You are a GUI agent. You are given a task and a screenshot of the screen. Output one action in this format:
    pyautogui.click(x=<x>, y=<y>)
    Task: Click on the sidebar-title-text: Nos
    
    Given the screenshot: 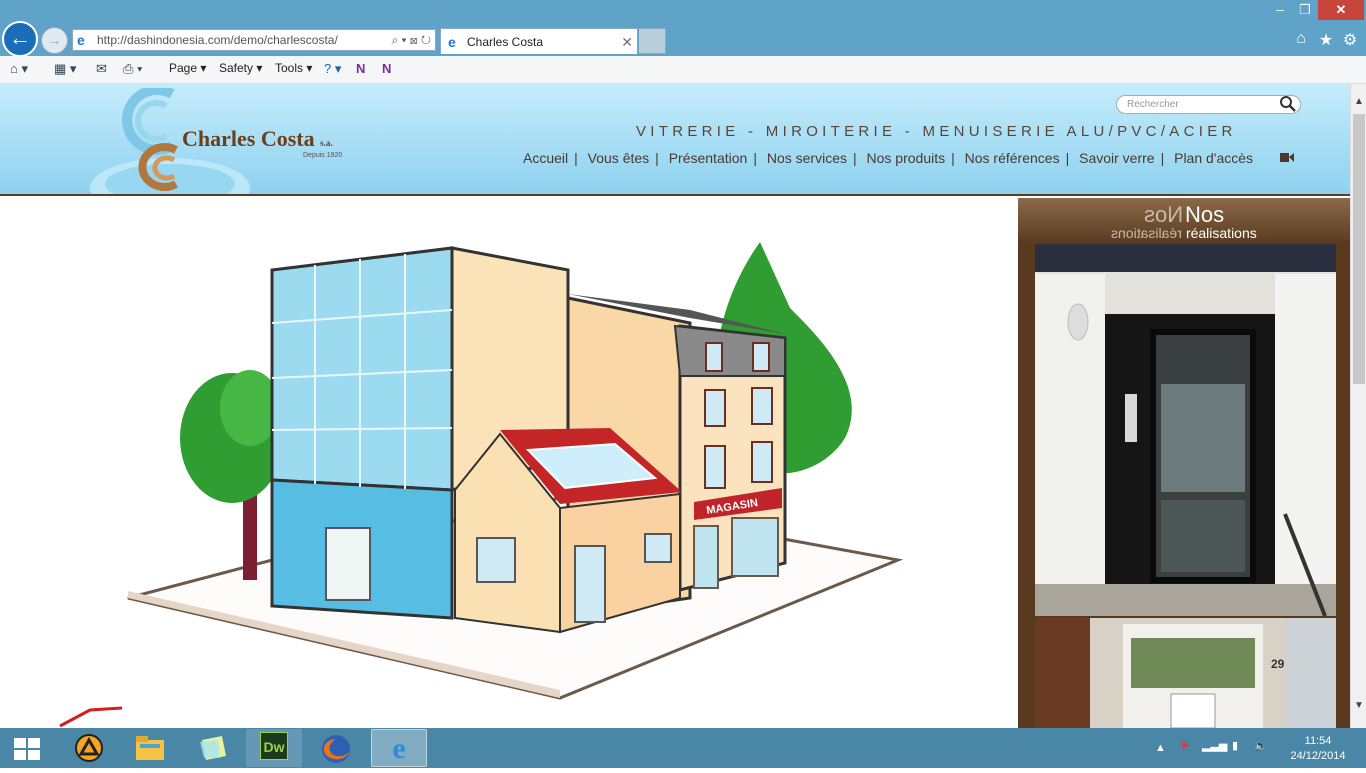 What is the action you would take?
    pyautogui.click(x=1205, y=214)
    